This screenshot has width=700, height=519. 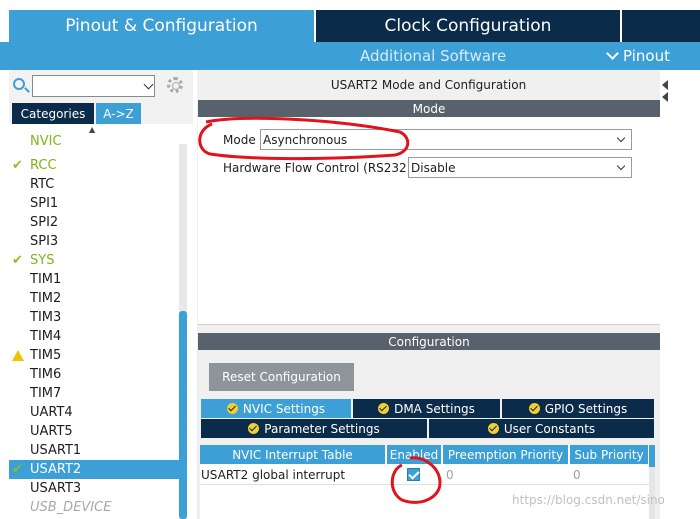 I want to click on flow-control-label: Hardware Flow Control (RS232), so click(x=317, y=168).